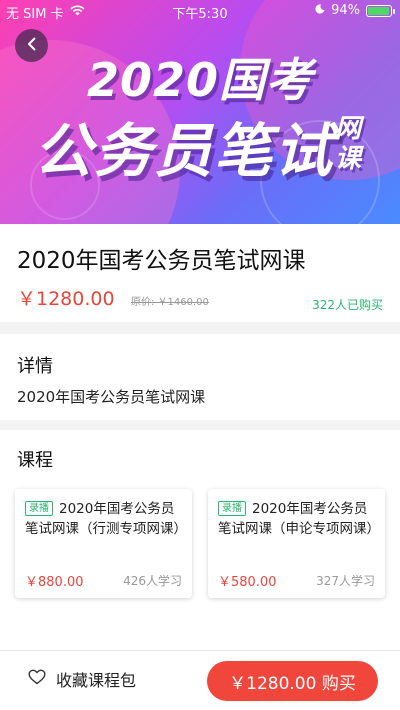  Describe the element at coordinates (200, 80) in the screenshot. I see `banner-title-line1: 2020国考` at that location.